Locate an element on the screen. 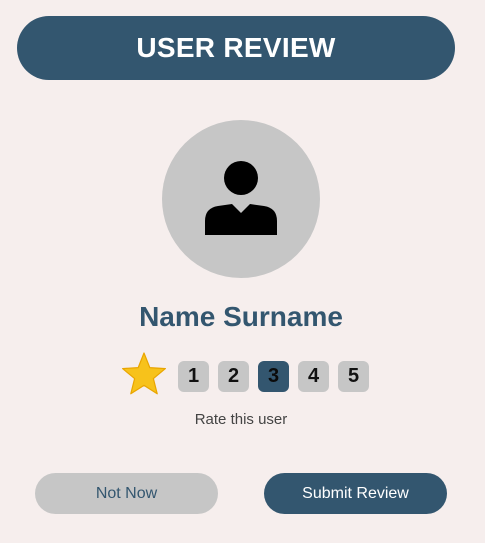 This screenshot has width=485, height=543. not-now-label: Not Now is located at coordinates (126, 493).